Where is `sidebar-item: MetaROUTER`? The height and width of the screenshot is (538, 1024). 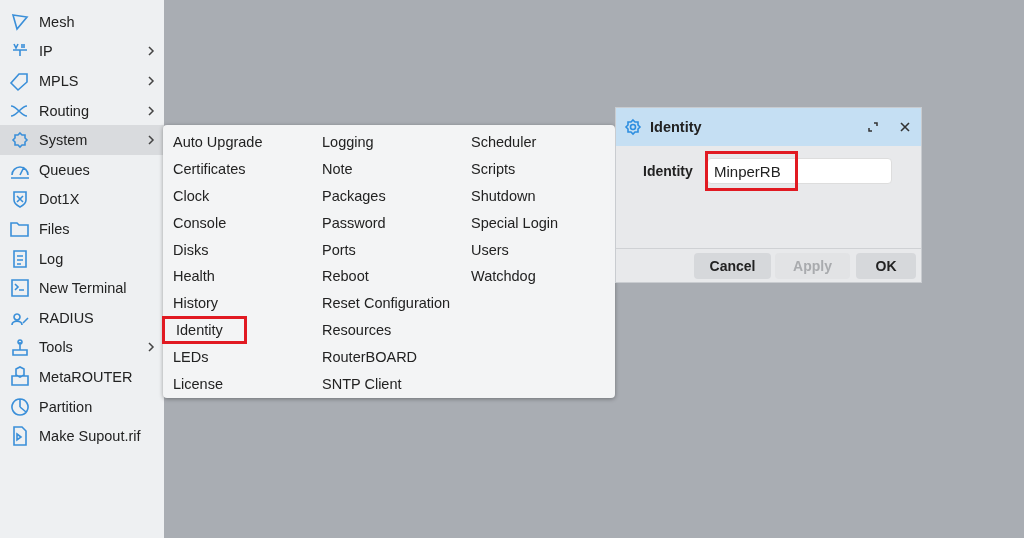
sidebar-item: MetaROUTER is located at coordinates (82, 377).